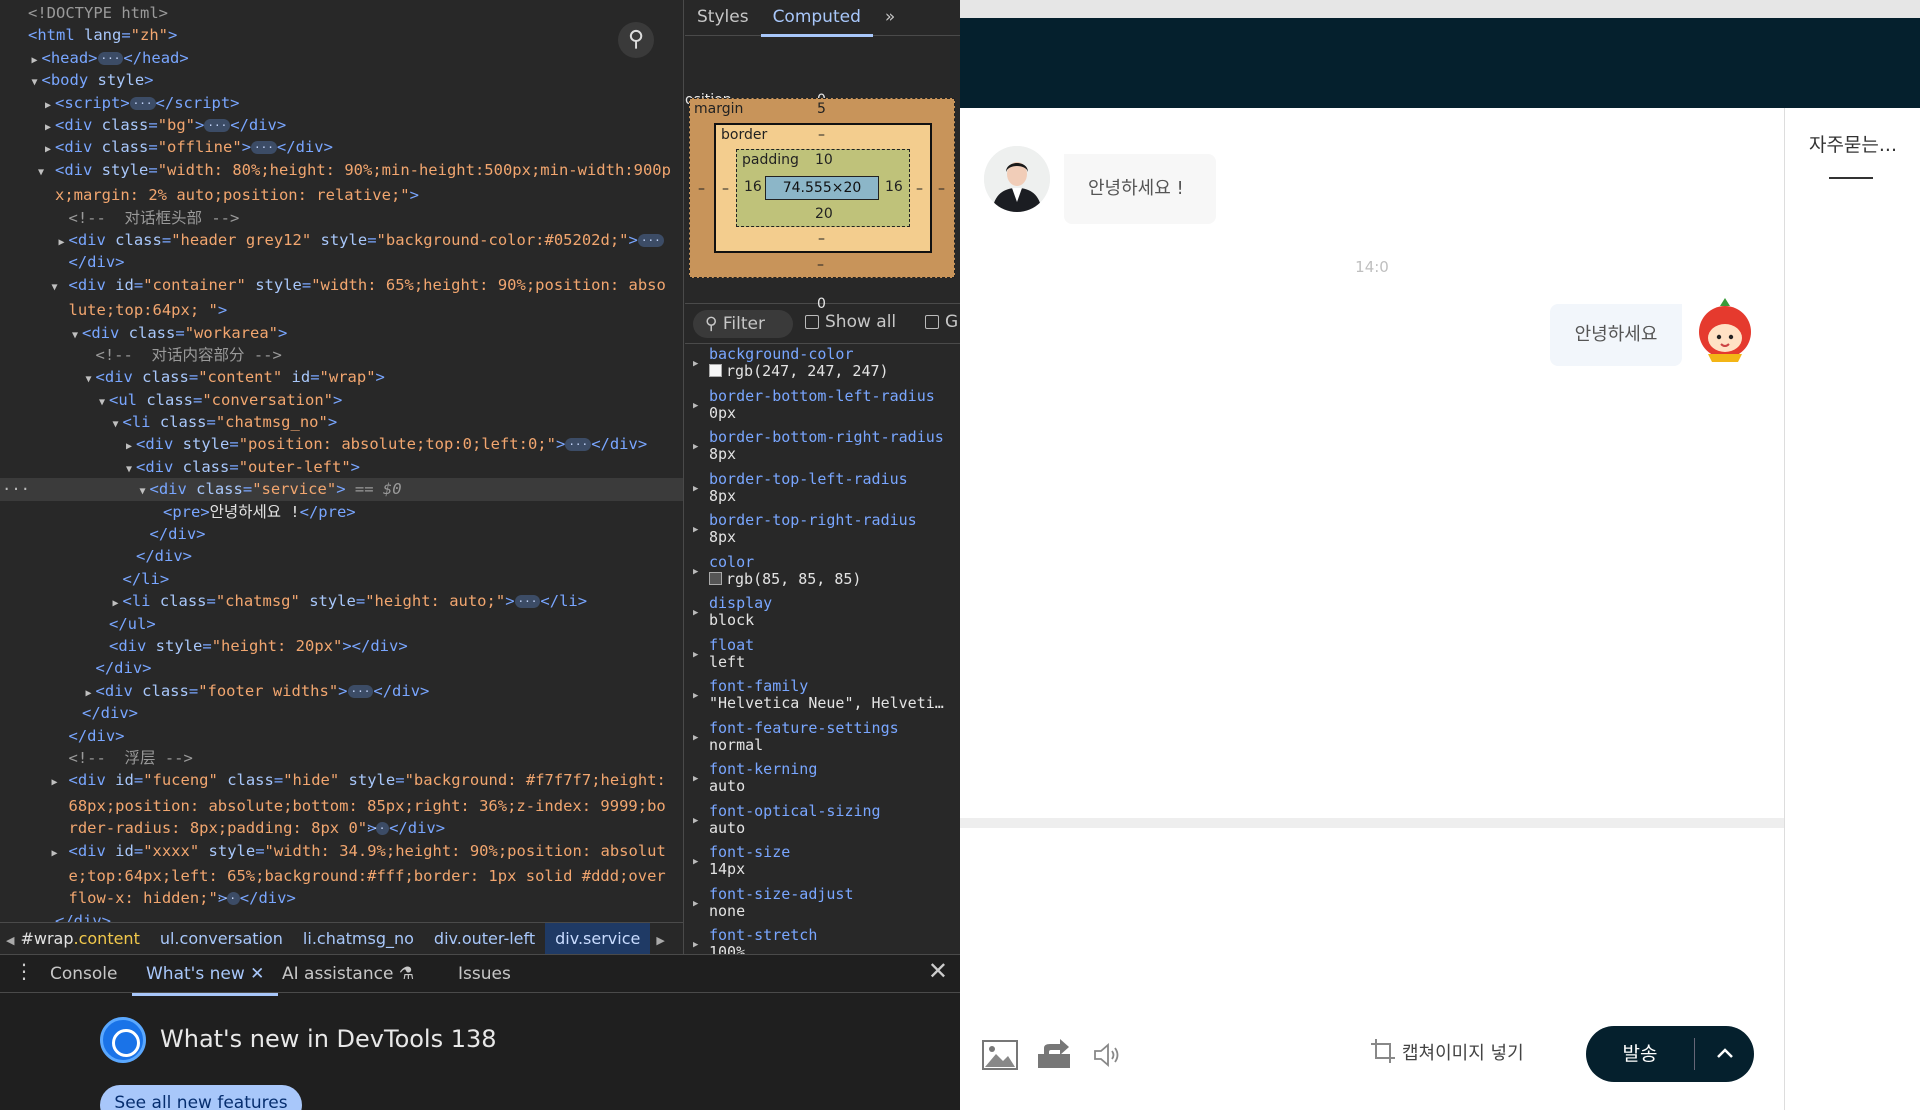  Describe the element at coordinates (822, 614) in the screenshot. I see `computed-property: ▶ display block` at that location.